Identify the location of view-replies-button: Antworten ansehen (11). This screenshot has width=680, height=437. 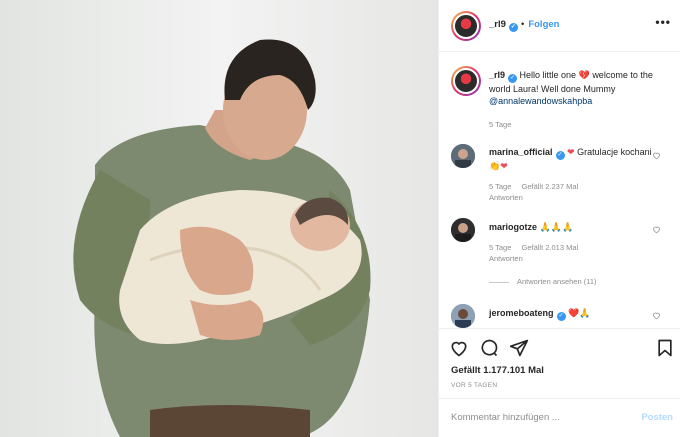
(543, 281).